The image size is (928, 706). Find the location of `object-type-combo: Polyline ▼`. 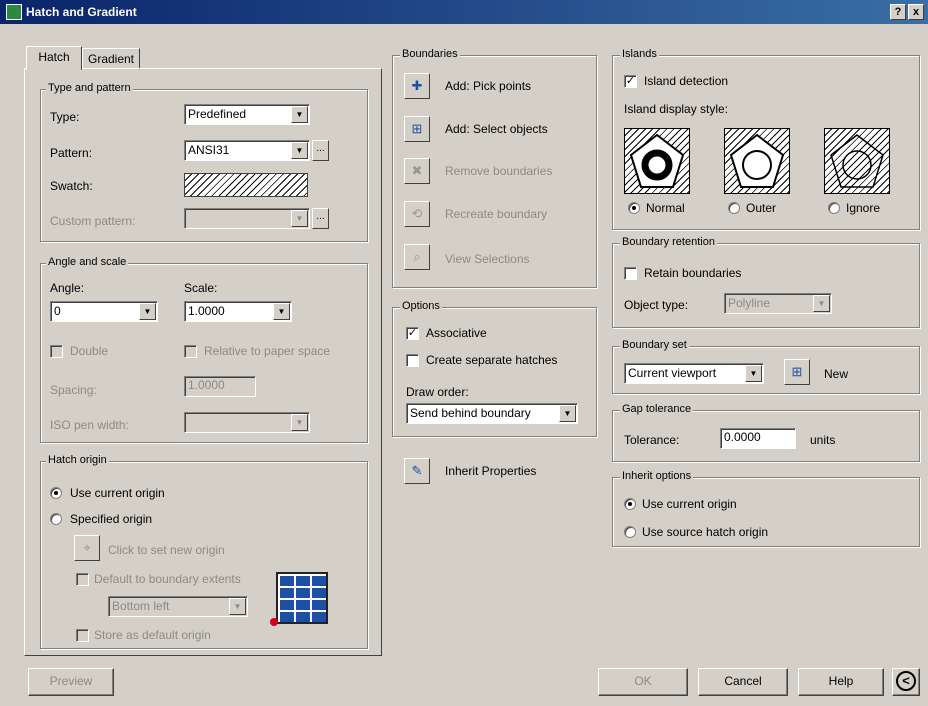

object-type-combo: Polyline ▼ is located at coordinates (778, 303).